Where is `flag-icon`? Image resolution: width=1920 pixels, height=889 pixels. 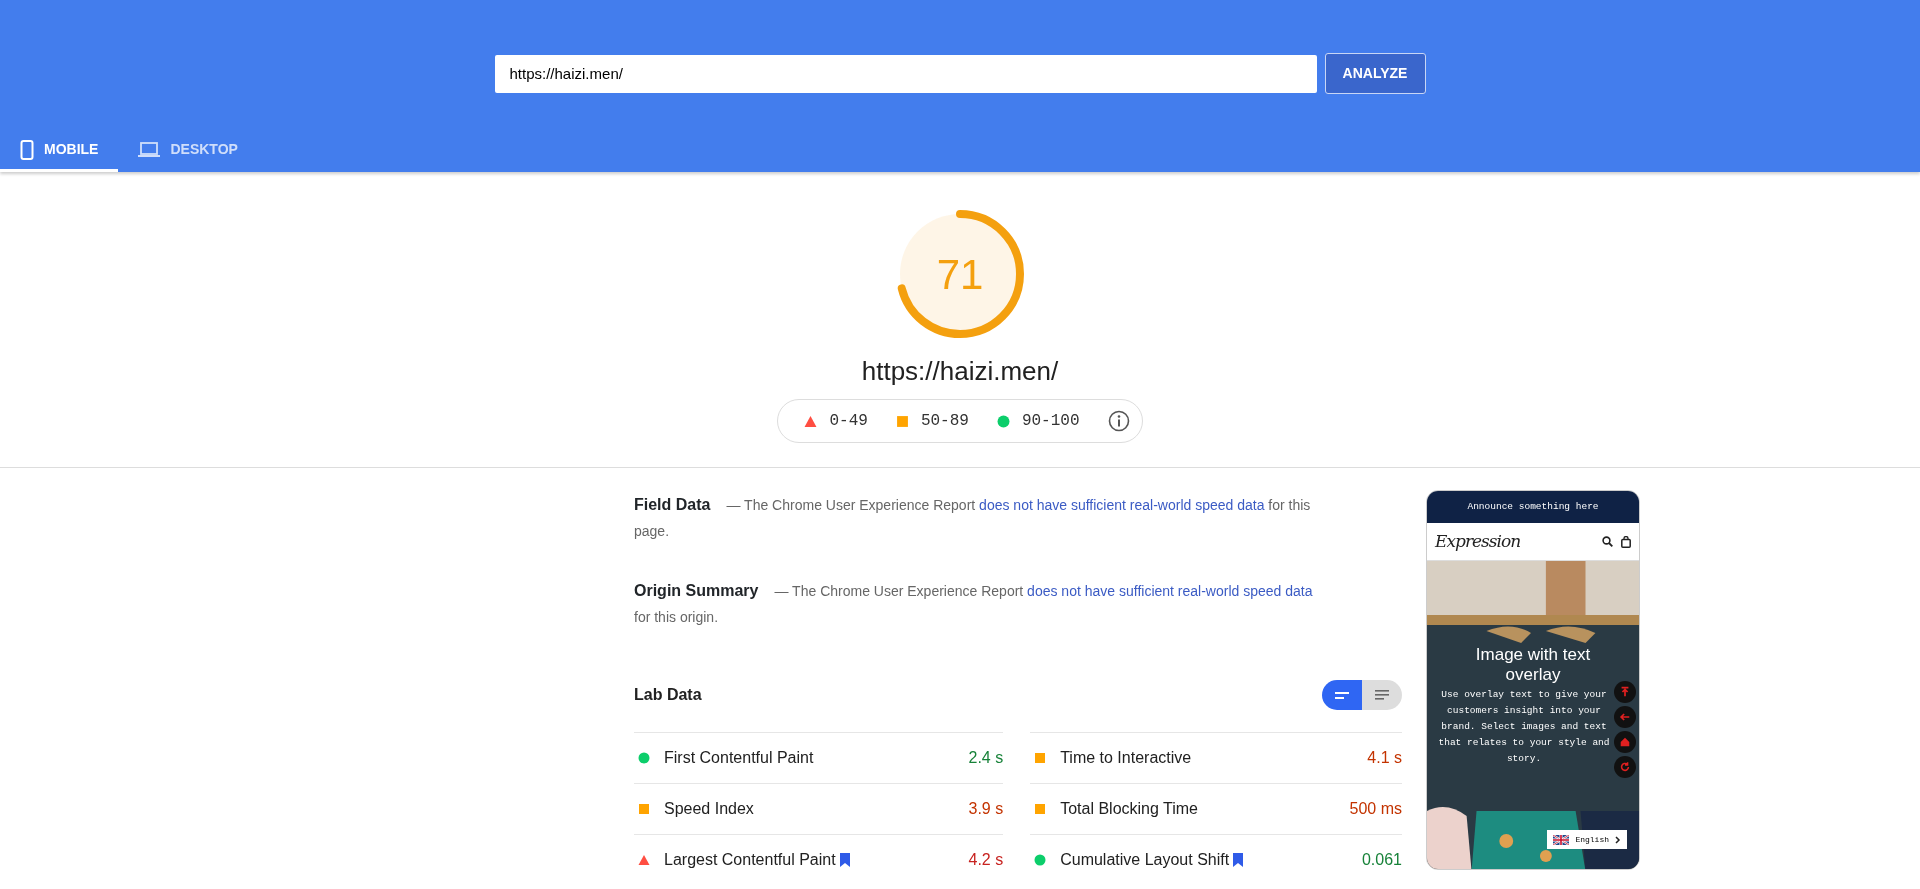
flag-icon is located at coordinates (1561, 839).